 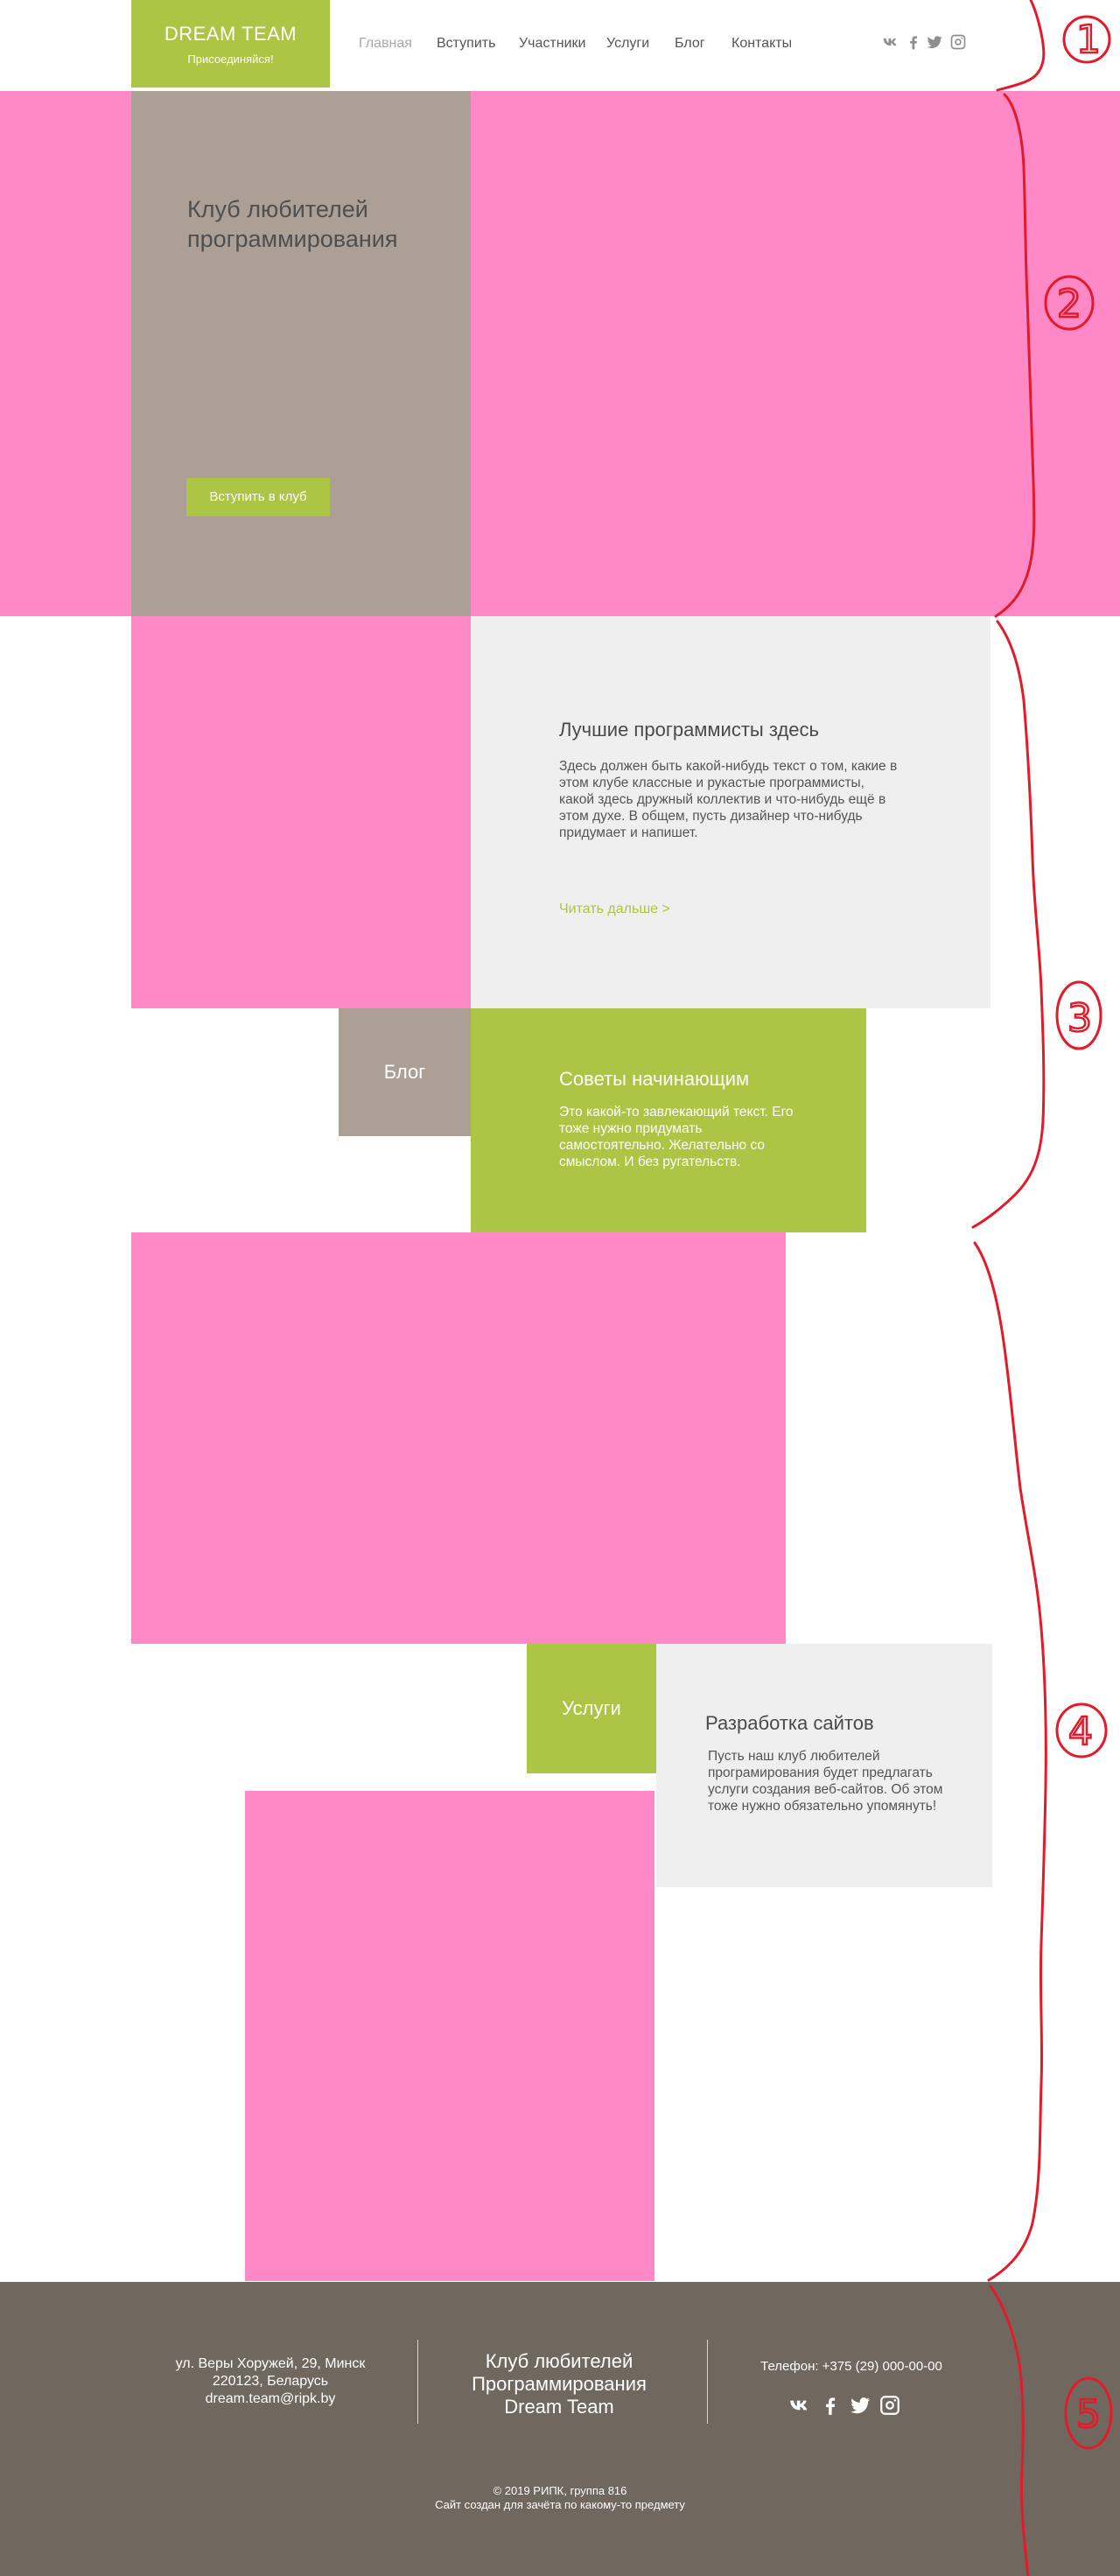 I want to click on nav-item-home: Главная, so click(x=385, y=44).